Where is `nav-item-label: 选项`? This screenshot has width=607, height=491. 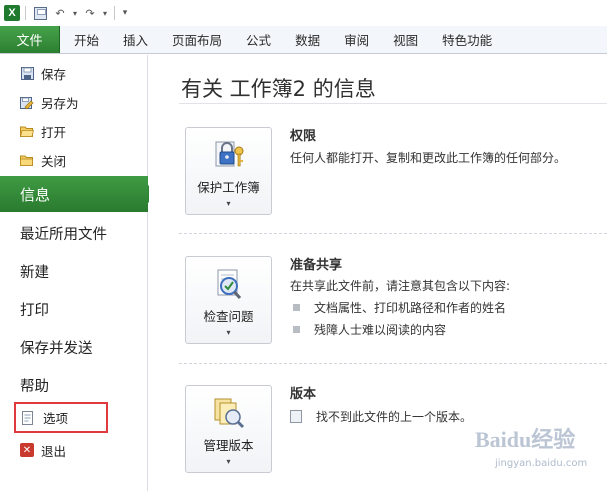 nav-item-label: 选项 is located at coordinates (56, 418).